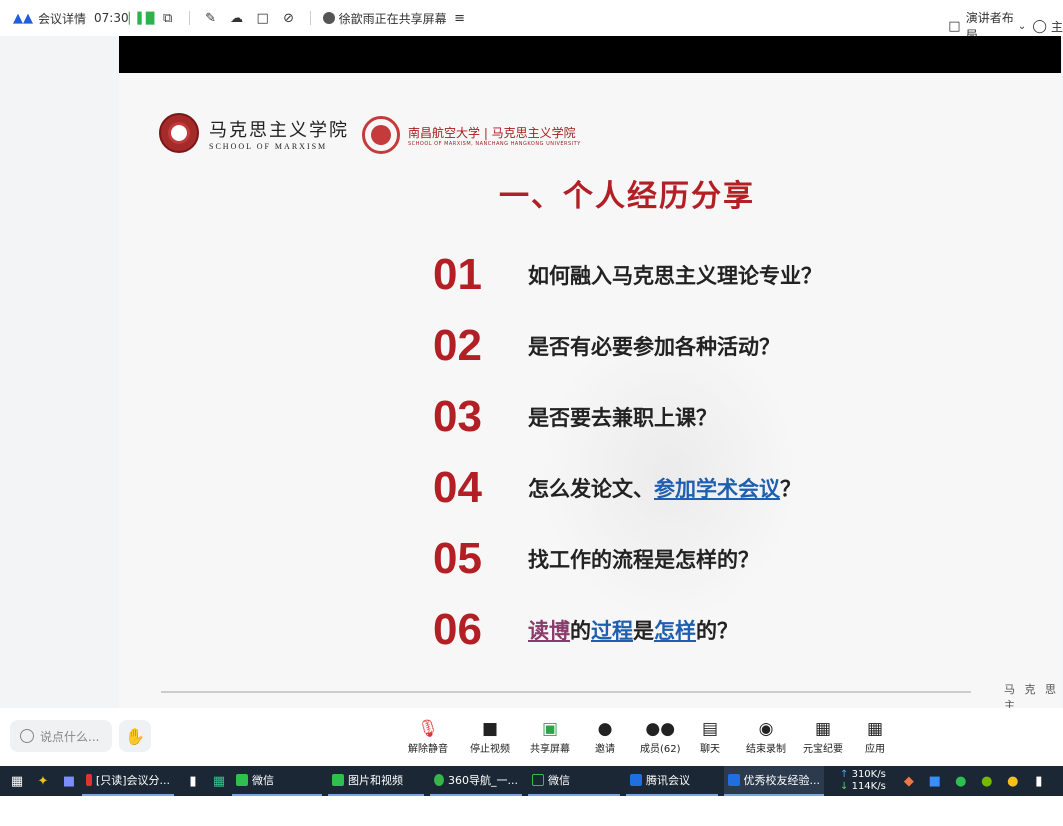 This screenshot has height=826, width=1063. What do you see at coordinates (909, 781) in the screenshot?
I see `tray-app-icon: ◆` at bounding box center [909, 781].